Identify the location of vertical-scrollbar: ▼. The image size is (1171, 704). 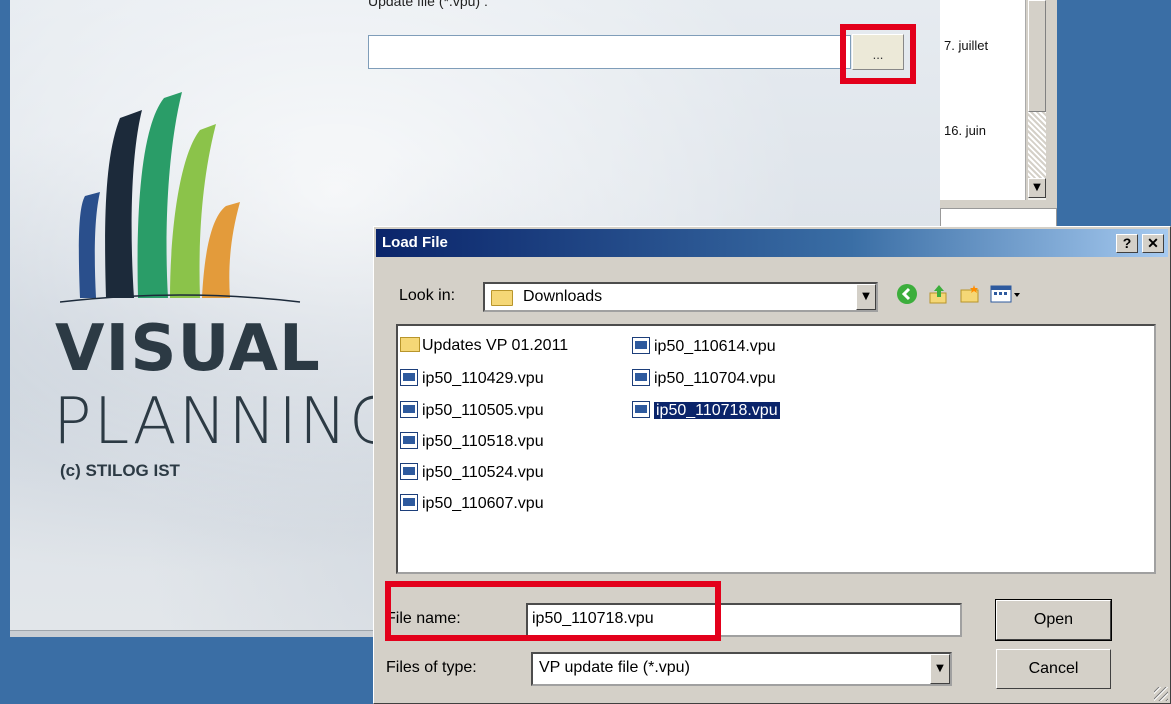
(1037, 100).